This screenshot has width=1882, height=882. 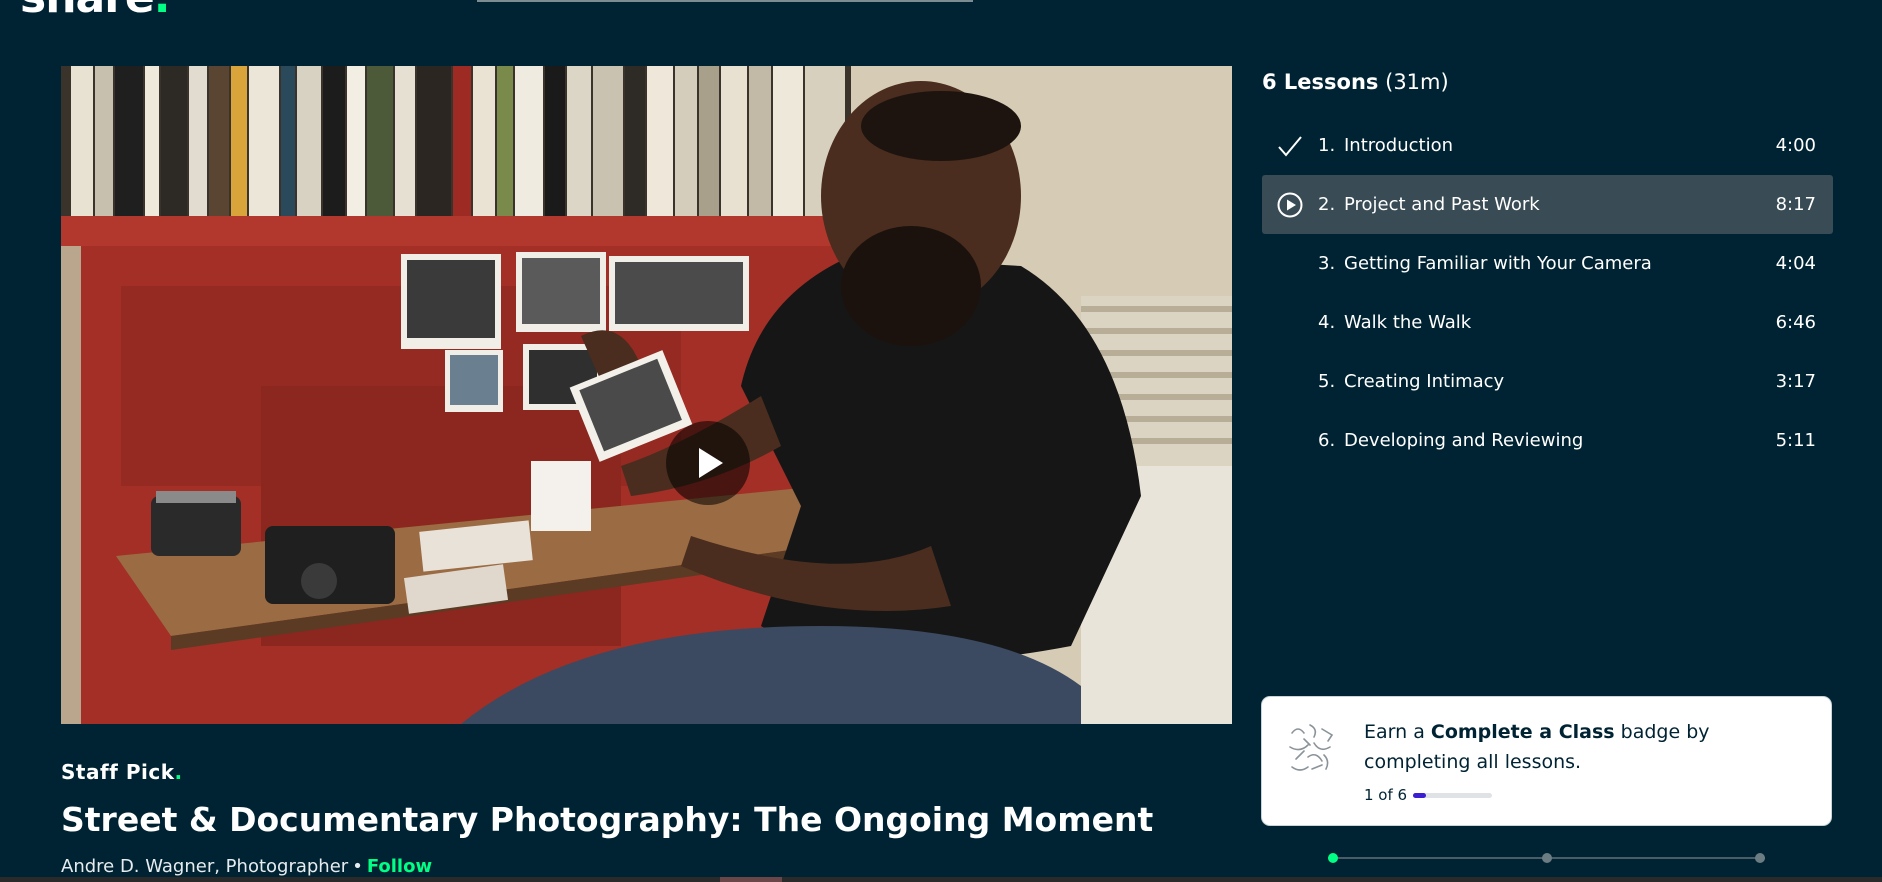 What do you see at coordinates (1498, 263) in the screenshot?
I see `lesson-title: Getting Familiar with Your Camera` at bounding box center [1498, 263].